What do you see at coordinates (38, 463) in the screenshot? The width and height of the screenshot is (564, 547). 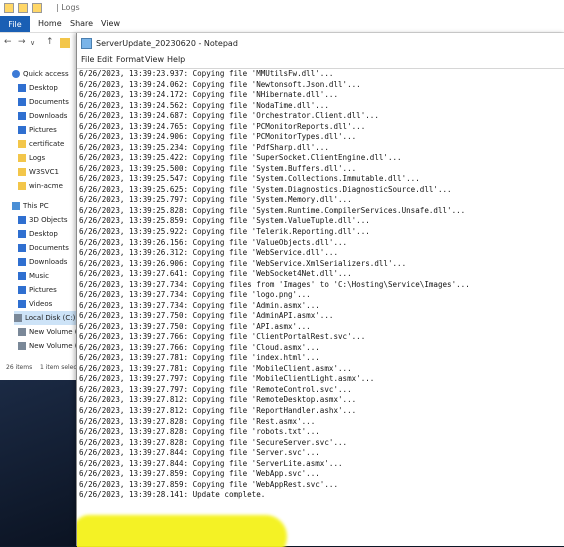 I see `desktop-background` at bounding box center [38, 463].